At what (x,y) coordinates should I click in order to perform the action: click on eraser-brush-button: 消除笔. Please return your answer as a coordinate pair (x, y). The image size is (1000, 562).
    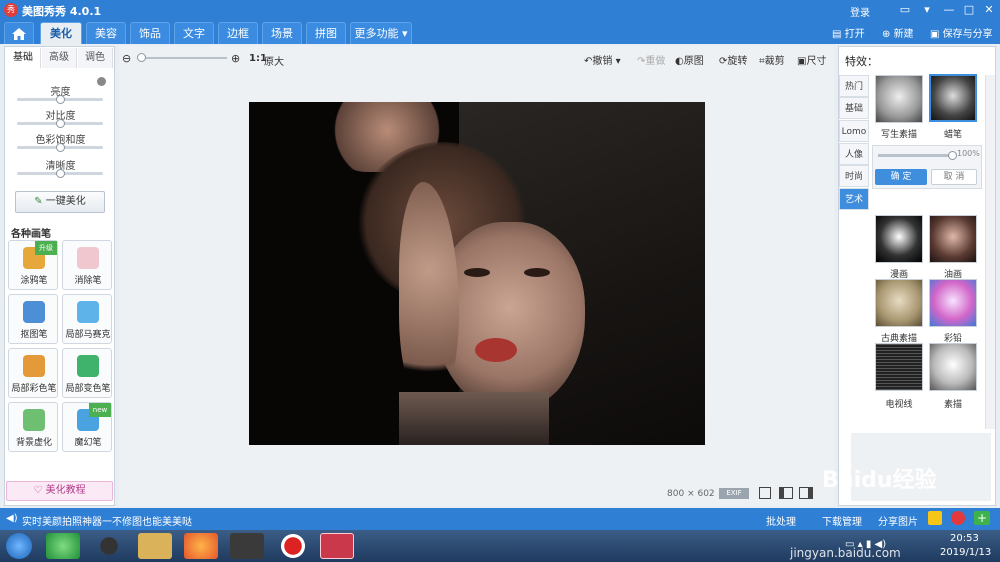
    Looking at the image, I should click on (87, 265).